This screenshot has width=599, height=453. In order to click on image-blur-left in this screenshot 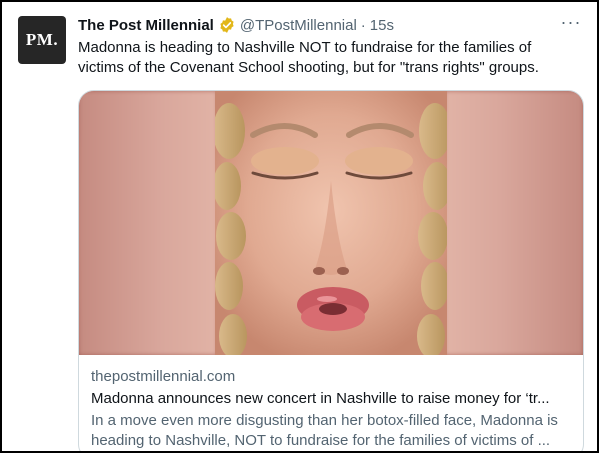, I will do `click(148, 223)`.